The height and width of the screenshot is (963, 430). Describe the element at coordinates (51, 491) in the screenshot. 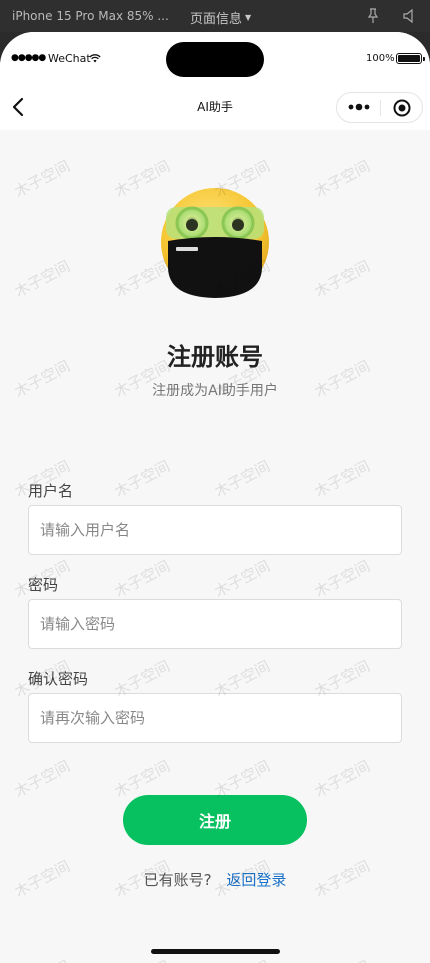

I see `username-label: 用户名` at that location.